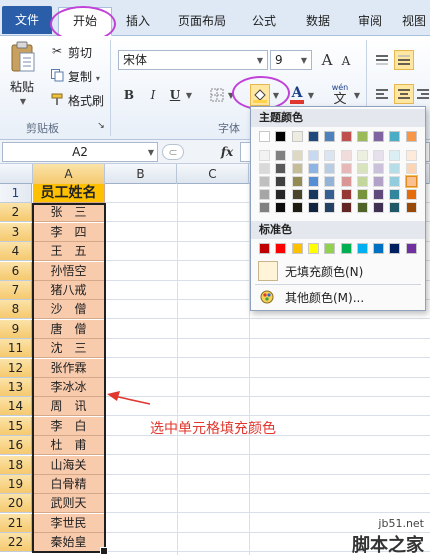 The height and width of the screenshot is (555, 430). What do you see at coordinates (16, 542) in the screenshot?
I see `row-header: 22` at bounding box center [16, 542].